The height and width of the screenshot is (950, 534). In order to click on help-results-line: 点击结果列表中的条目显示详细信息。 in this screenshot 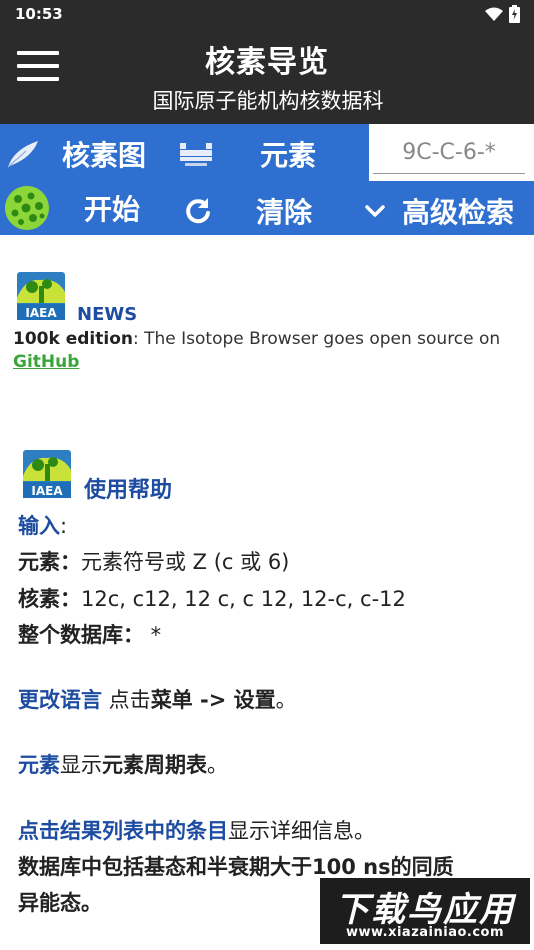, I will do `click(196, 831)`.